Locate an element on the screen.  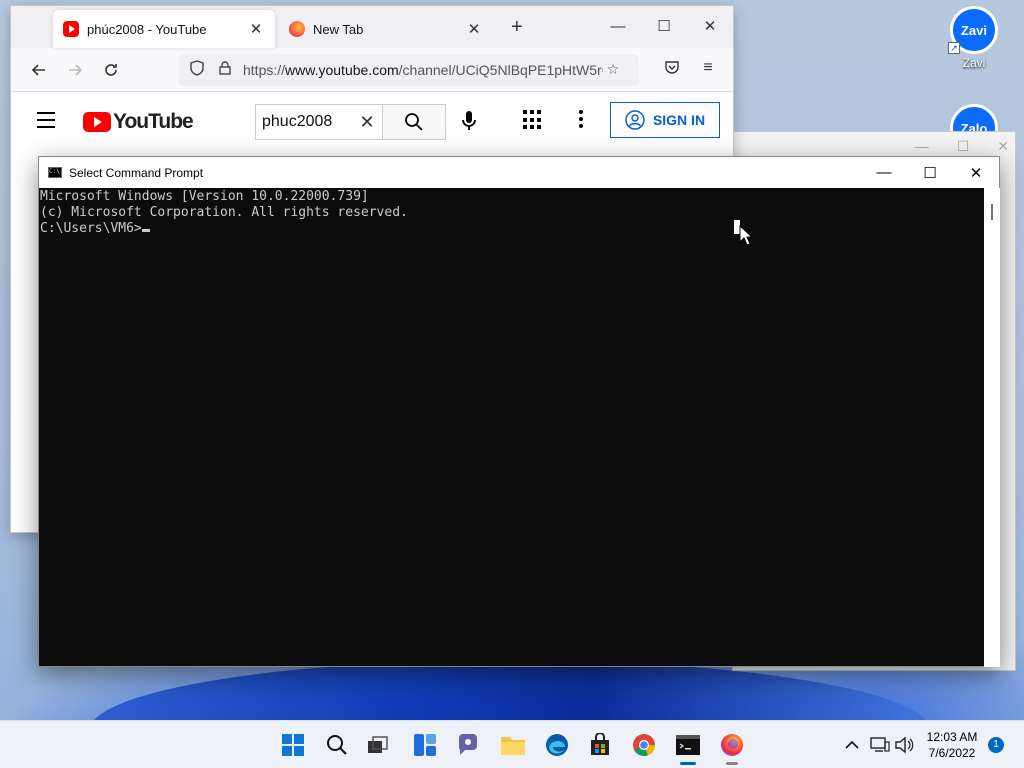
edge-button is located at coordinates (557, 745).